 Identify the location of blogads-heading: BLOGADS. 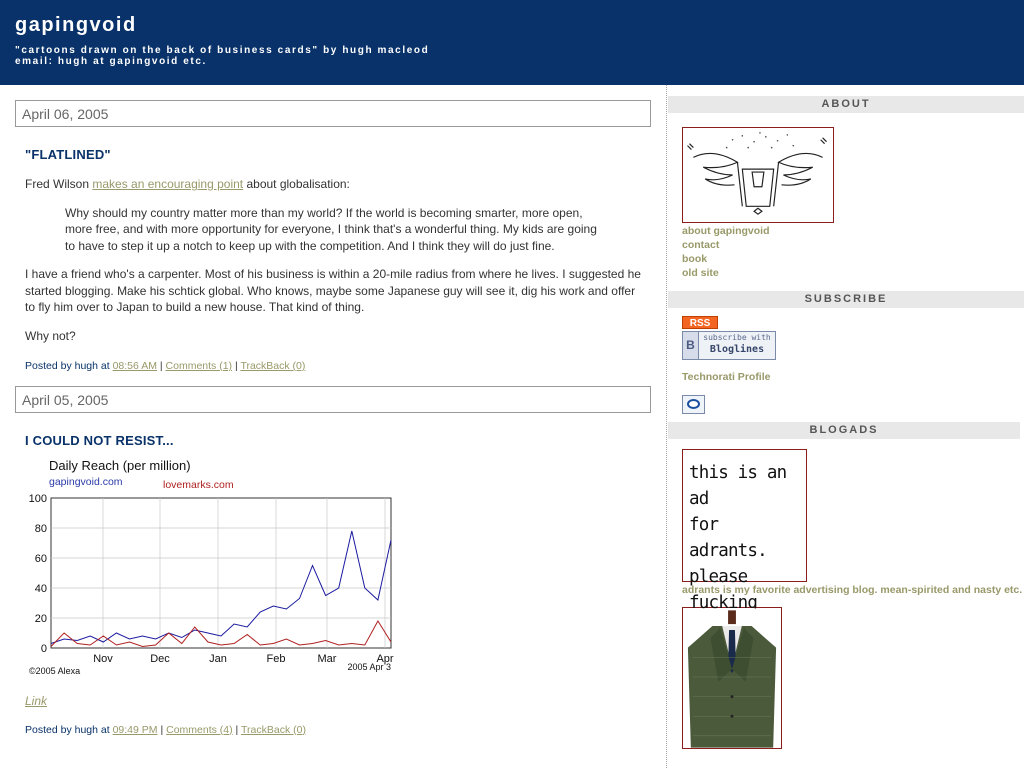
(844, 430).